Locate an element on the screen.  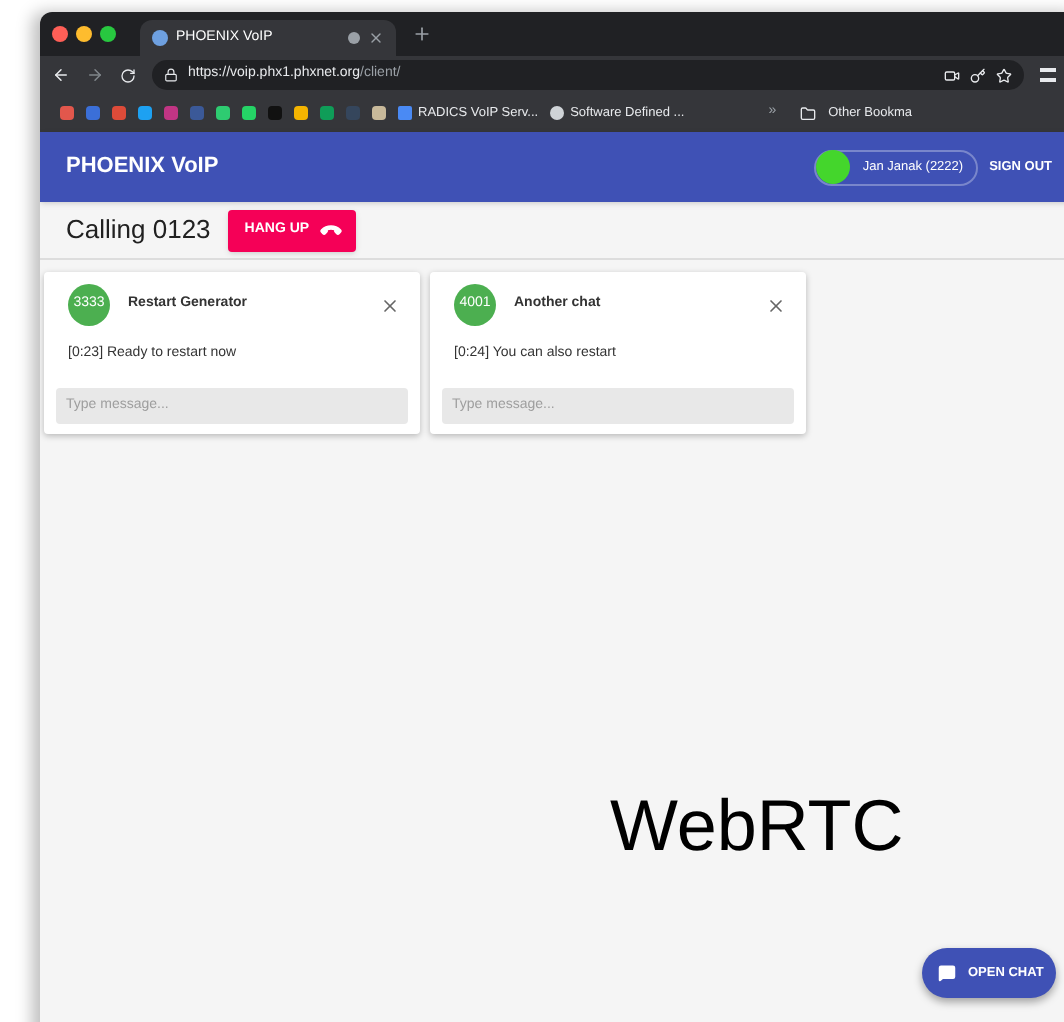
chat-icon is located at coordinates (947, 973).